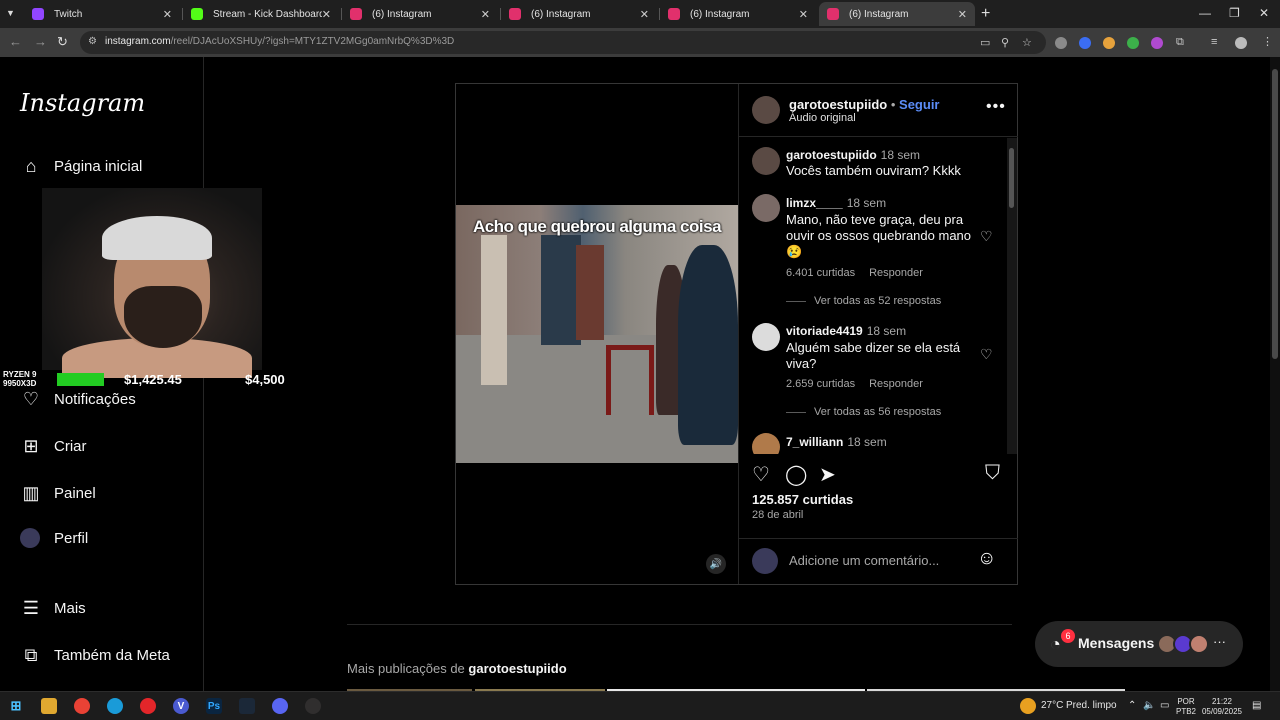 This screenshot has height=720, width=1280. Describe the element at coordinates (863, 301) in the screenshot. I see `view-replies-button: Ver todas as 52 respostas` at that location.